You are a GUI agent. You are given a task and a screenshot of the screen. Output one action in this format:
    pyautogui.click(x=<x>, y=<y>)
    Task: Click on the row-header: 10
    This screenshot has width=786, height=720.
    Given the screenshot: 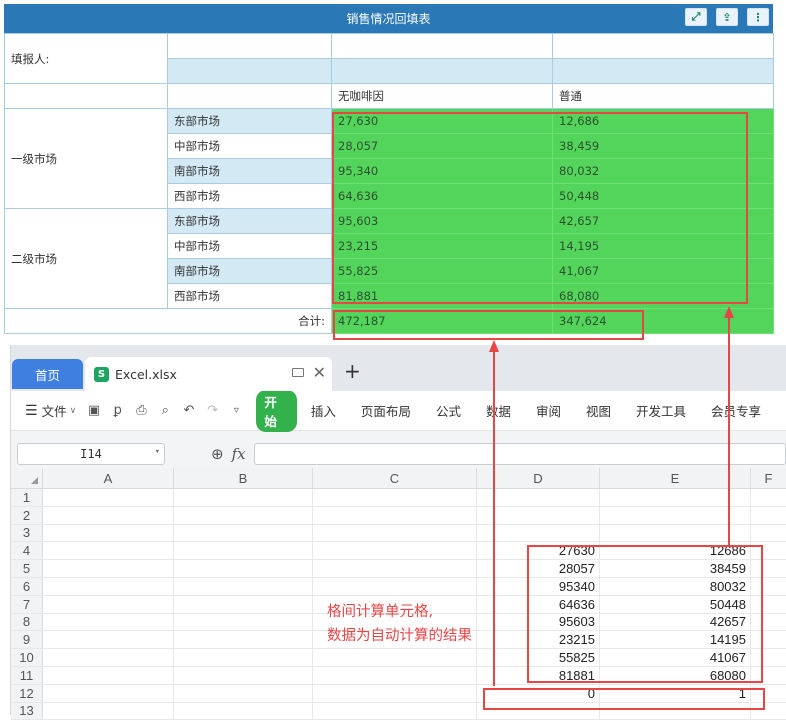 What is the action you would take?
    pyautogui.click(x=27, y=657)
    